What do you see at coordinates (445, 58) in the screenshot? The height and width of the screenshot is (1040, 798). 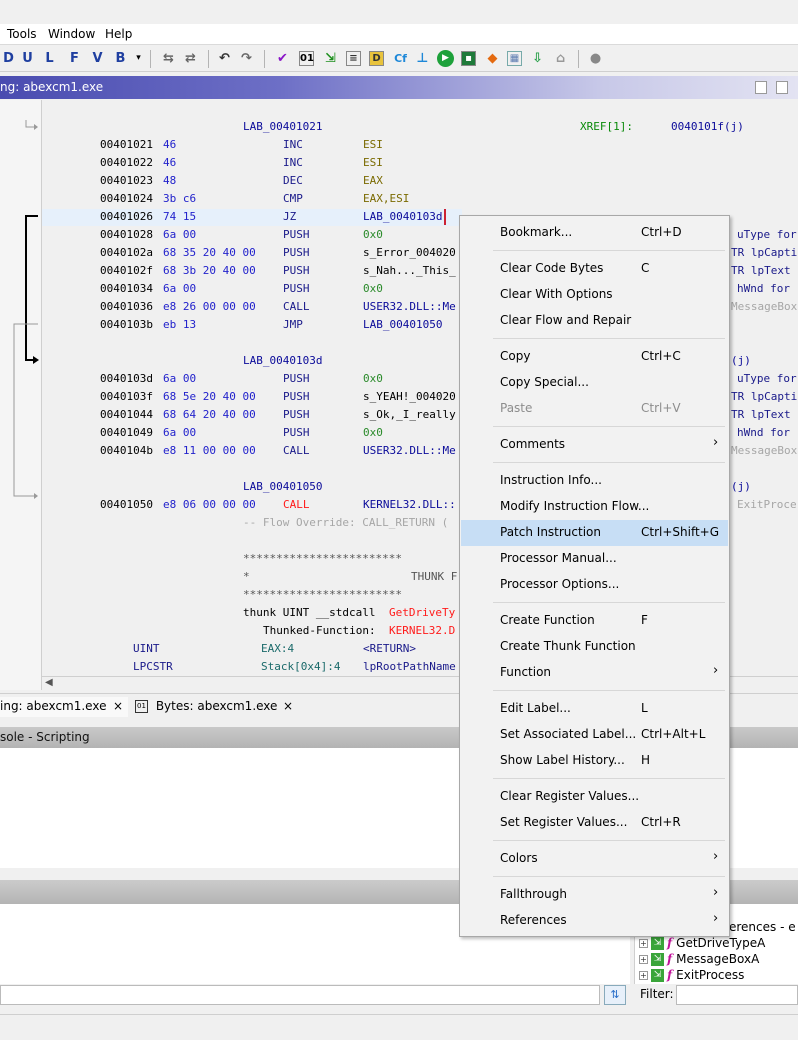 I see `run-icon: ▶` at bounding box center [445, 58].